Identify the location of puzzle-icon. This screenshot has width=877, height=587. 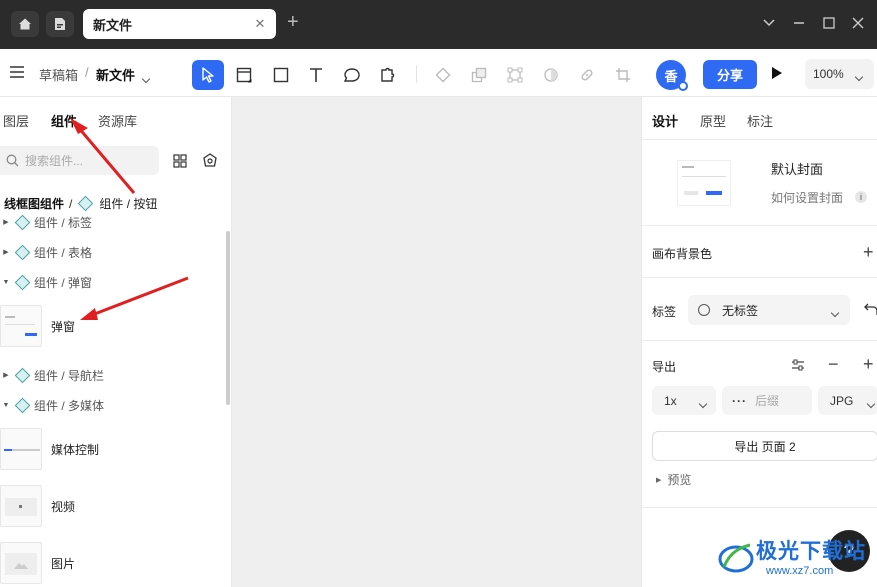
(388, 74).